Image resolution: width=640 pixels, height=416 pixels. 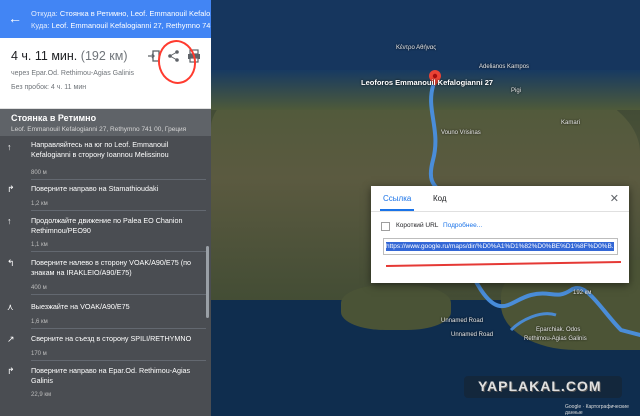 I want to click on traffic-text: Без пробок: 4 ч. 11 мин, so click(x=49, y=87).